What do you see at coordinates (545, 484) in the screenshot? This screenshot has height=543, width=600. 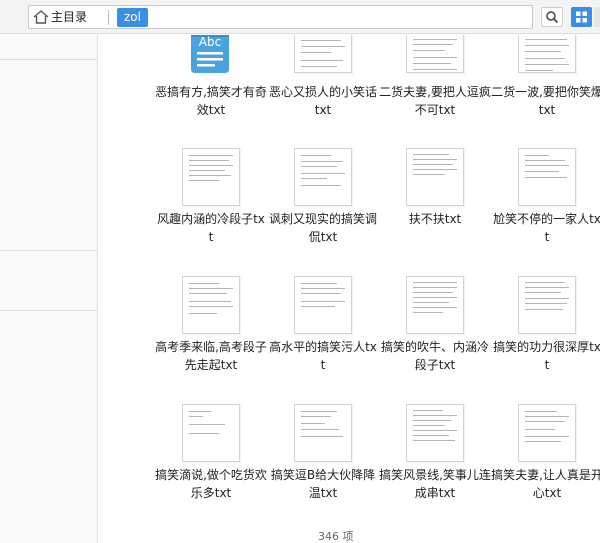 I see `file-name: 搞笑夫妻,让人真是开心txt` at bounding box center [545, 484].